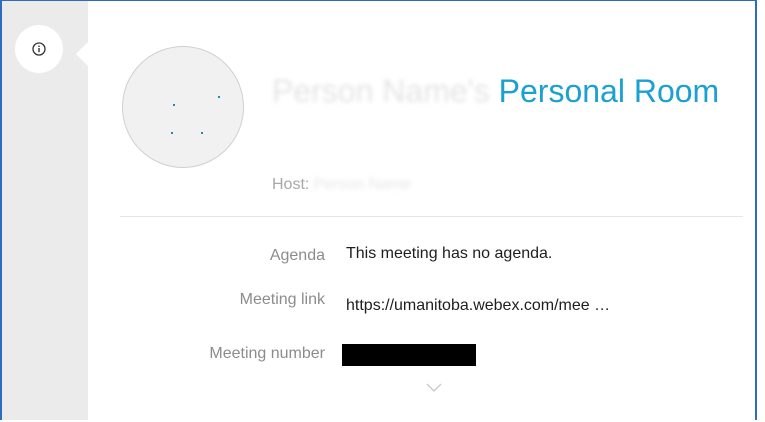 This screenshot has width=765, height=422. I want to click on meeting-title: Person Name's Personal Room, so click(502, 91).